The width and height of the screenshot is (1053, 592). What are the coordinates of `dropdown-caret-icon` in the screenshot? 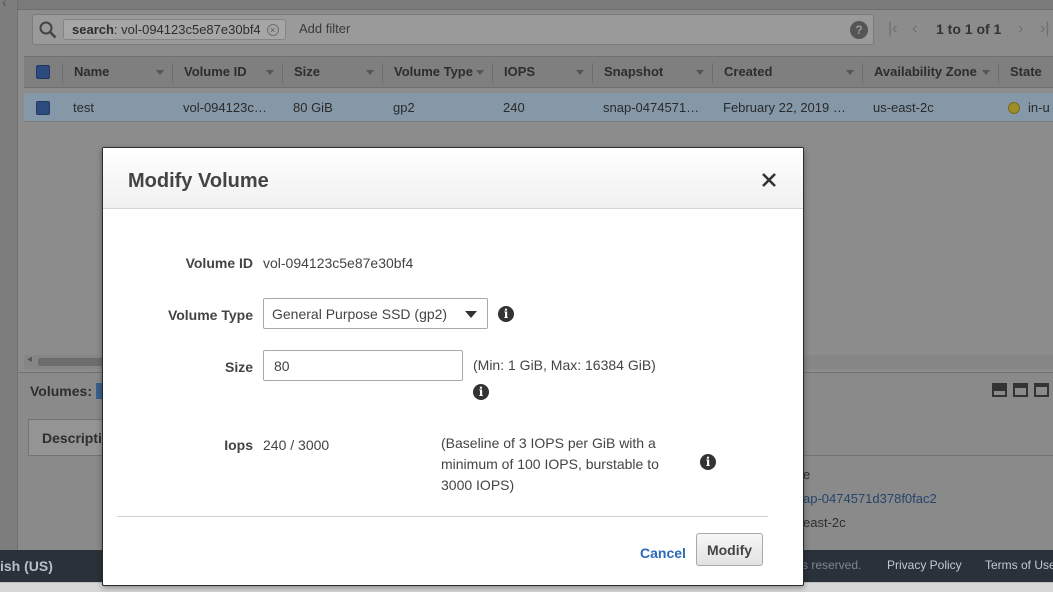 It's located at (471, 314).